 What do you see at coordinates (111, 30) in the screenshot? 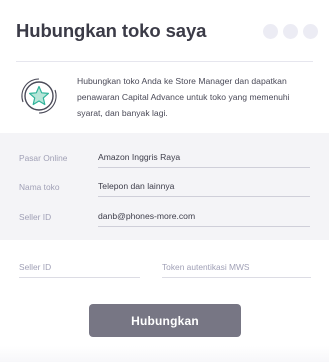
I see `page-title: Hubungkan toko saya` at bounding box center [111, 30].